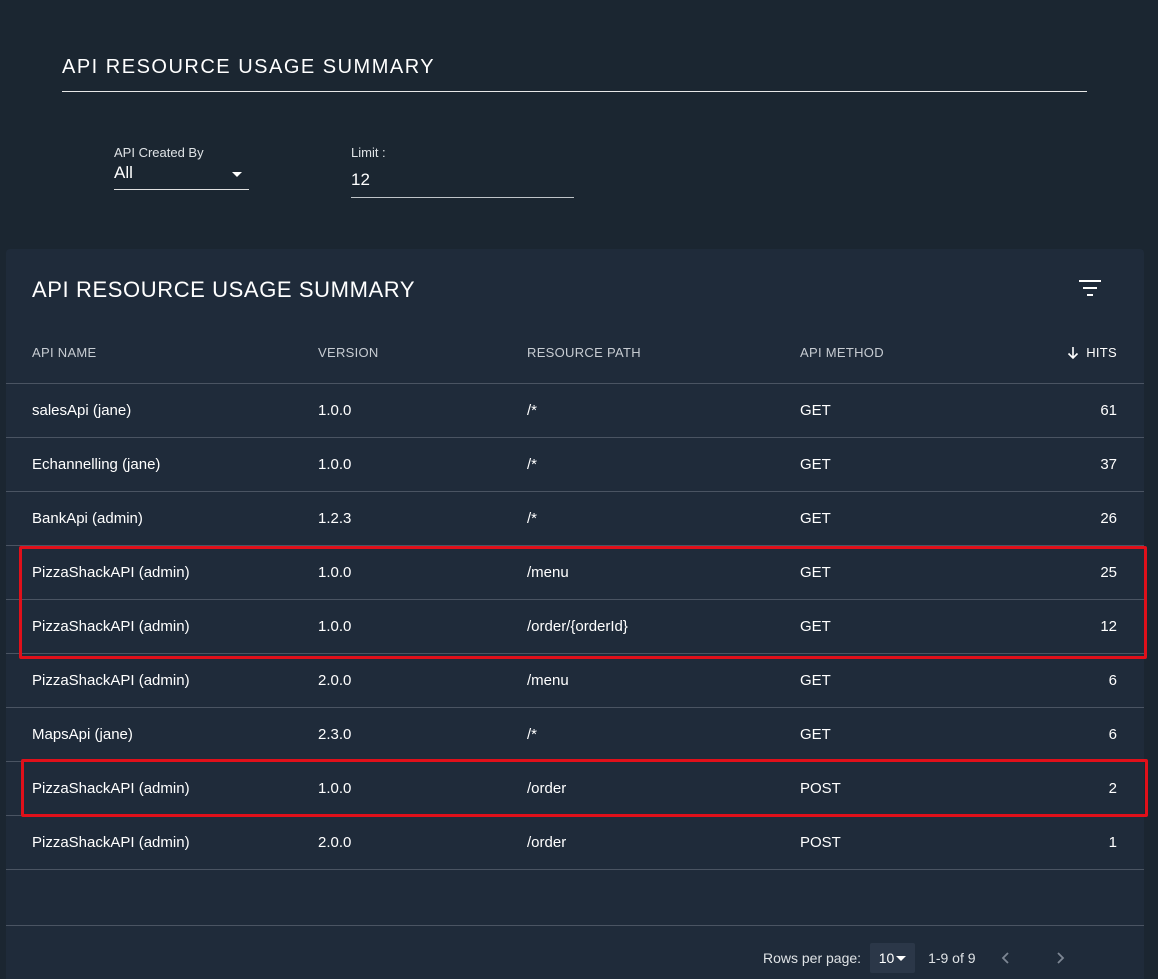 This screenshot has height=979, width=1158. I want to click on limit-label: Limit :, so click(368, 152).